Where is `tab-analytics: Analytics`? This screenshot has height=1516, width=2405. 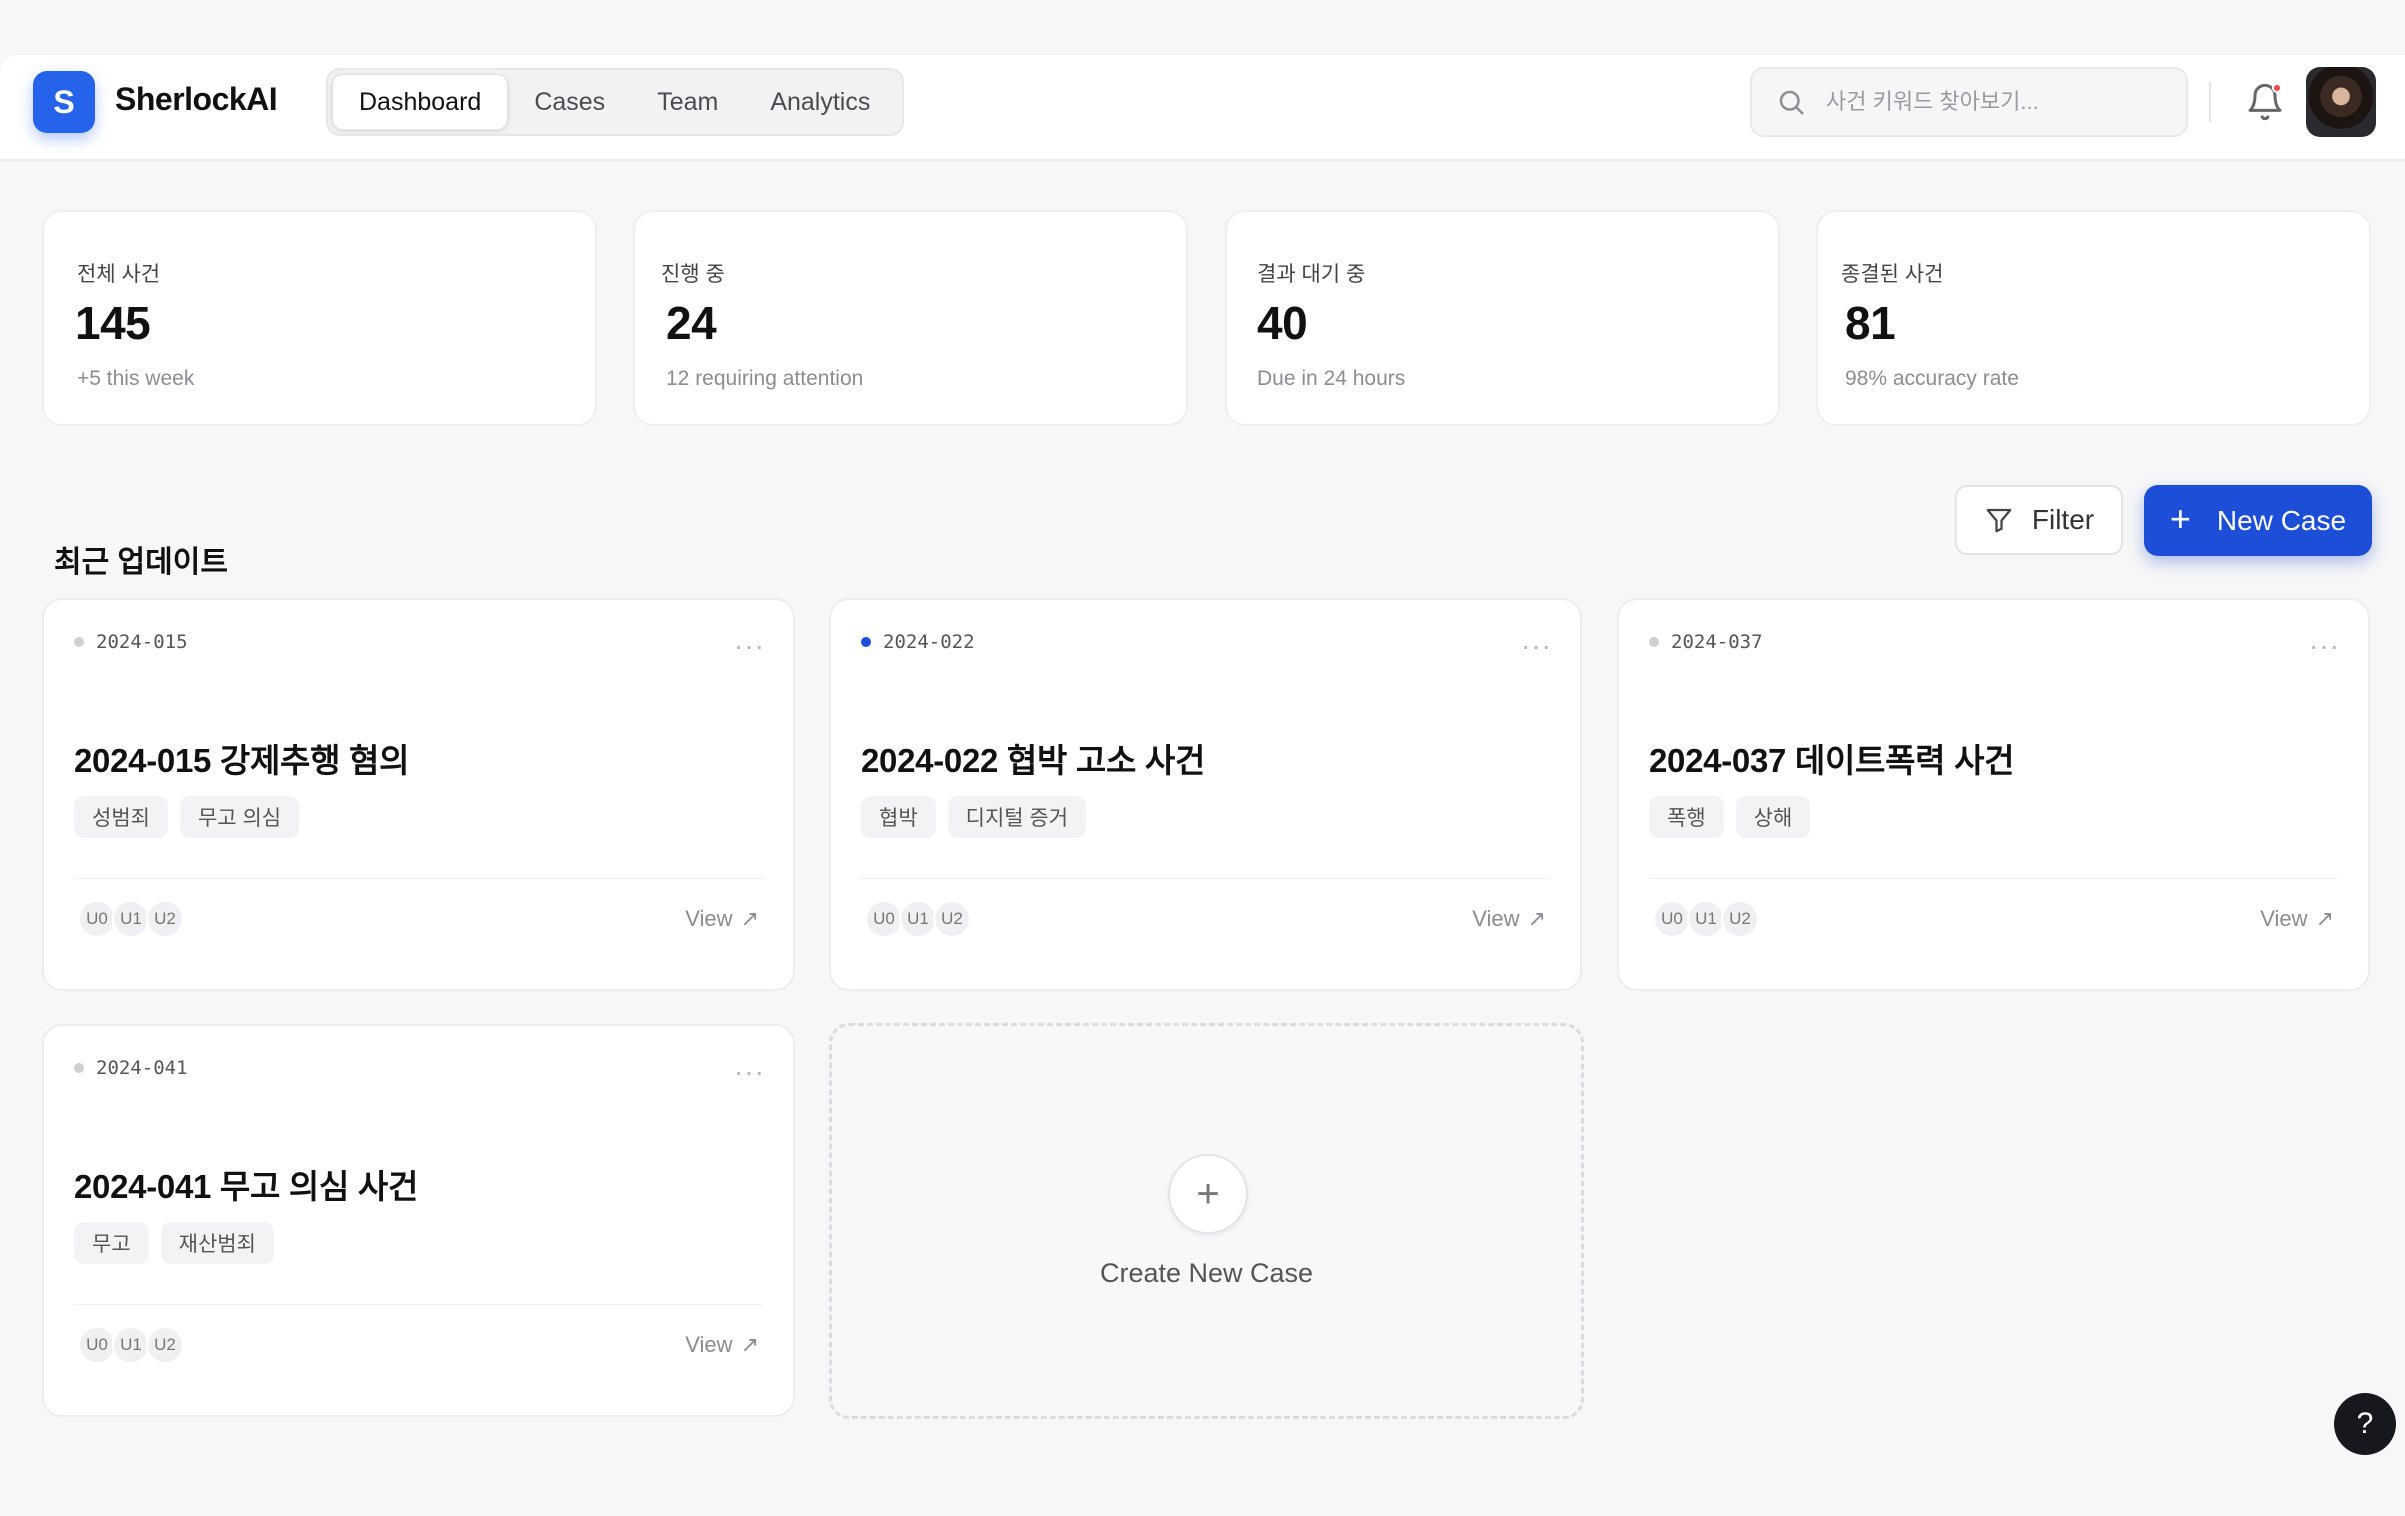 tab-analytics: Analytics is located at coordinates (820, 102).